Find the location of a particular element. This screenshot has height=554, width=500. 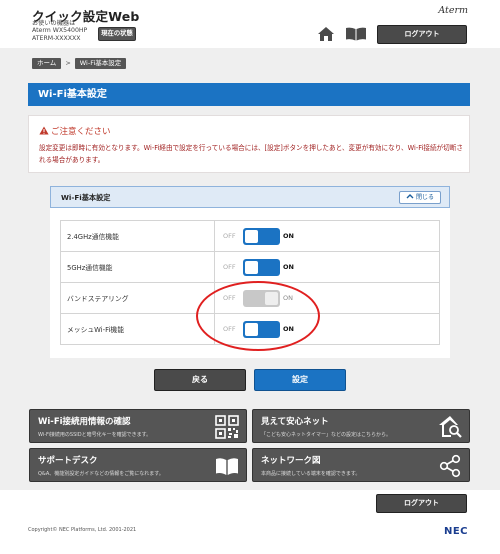

card-subtitle: 「こども安心ネットタイマー」などの設定はこちらから。 is located at coordinates (326, 435).